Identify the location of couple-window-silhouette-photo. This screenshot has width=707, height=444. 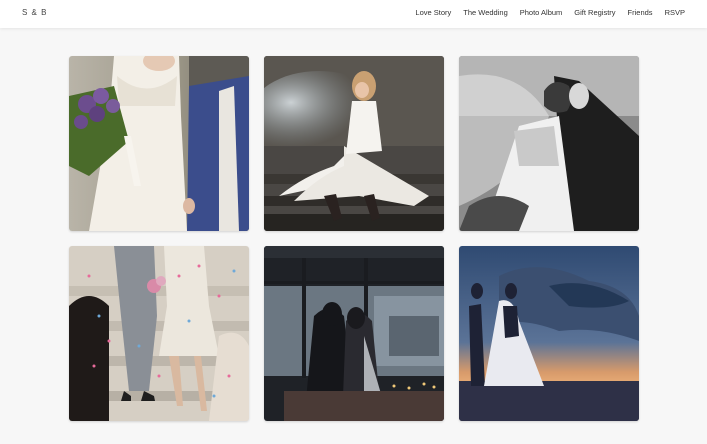
(354, 333).